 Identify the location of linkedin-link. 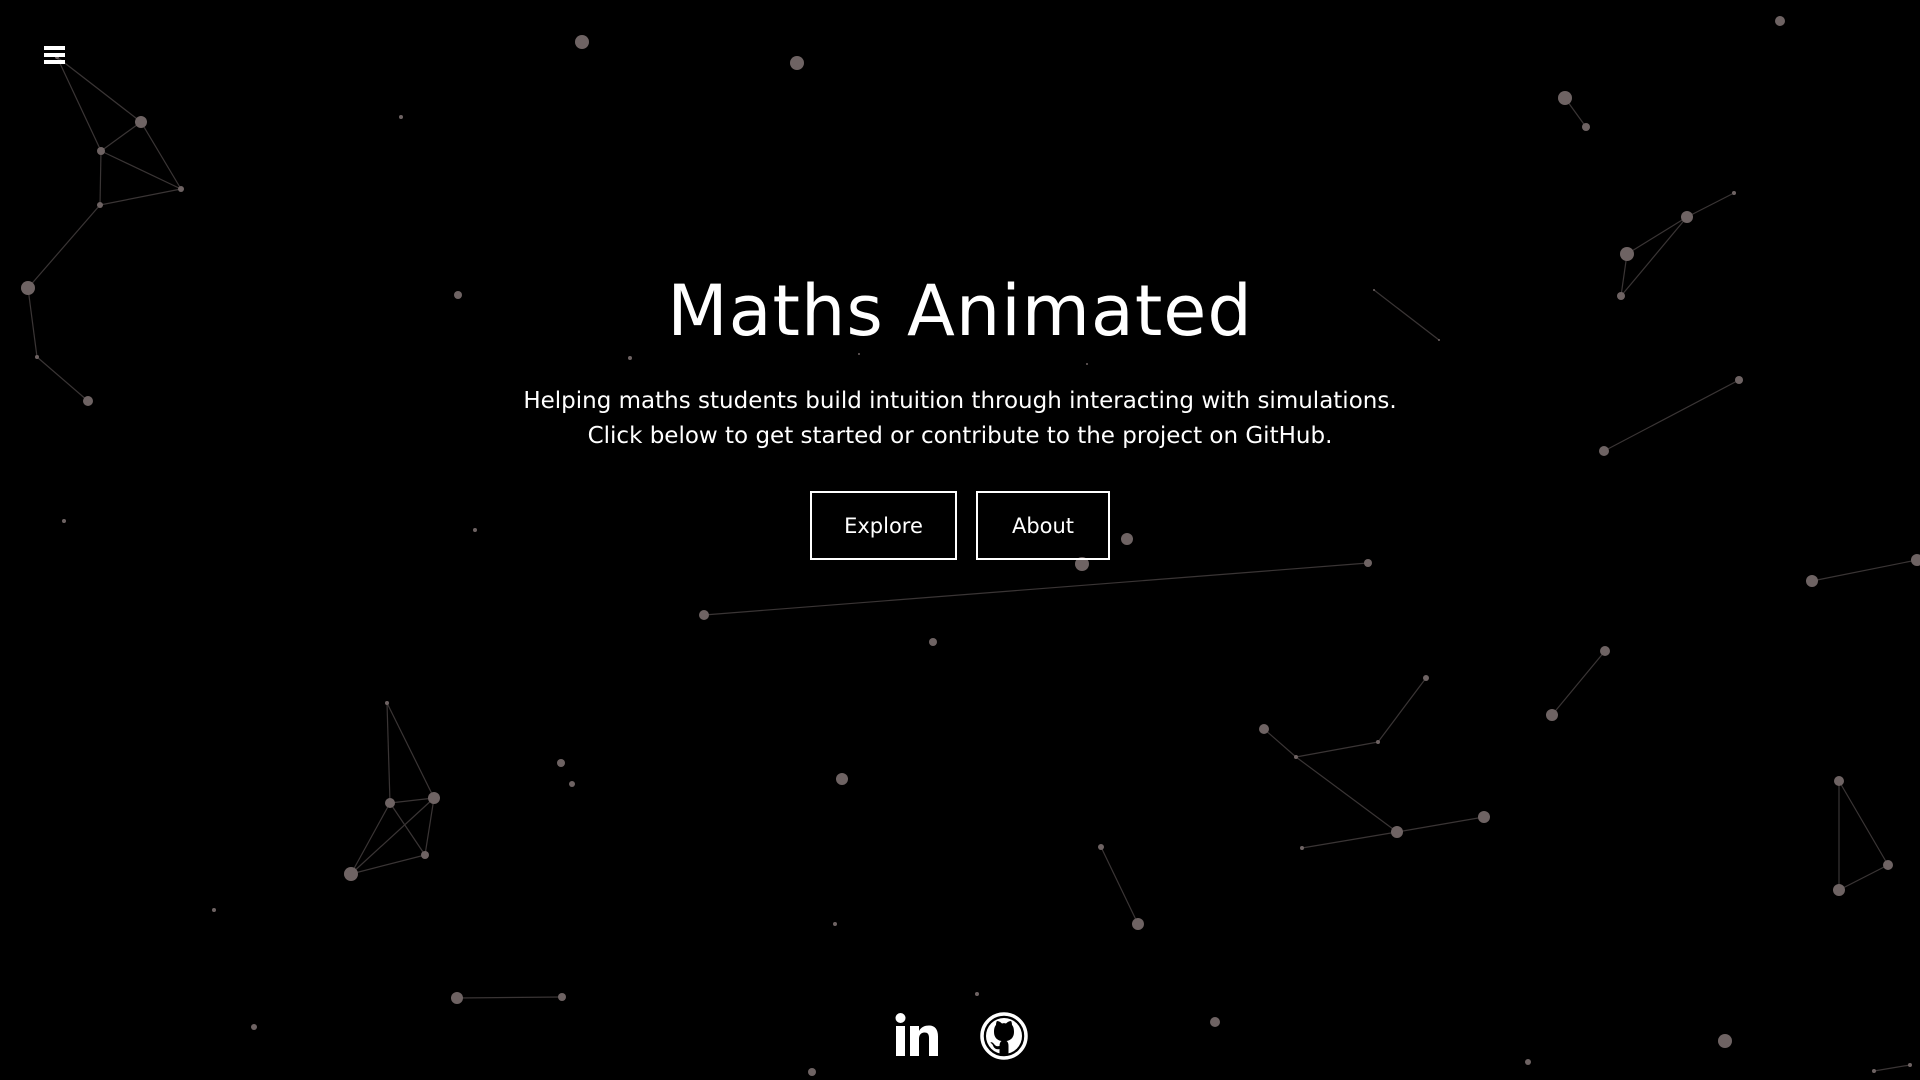
(916, 1036).